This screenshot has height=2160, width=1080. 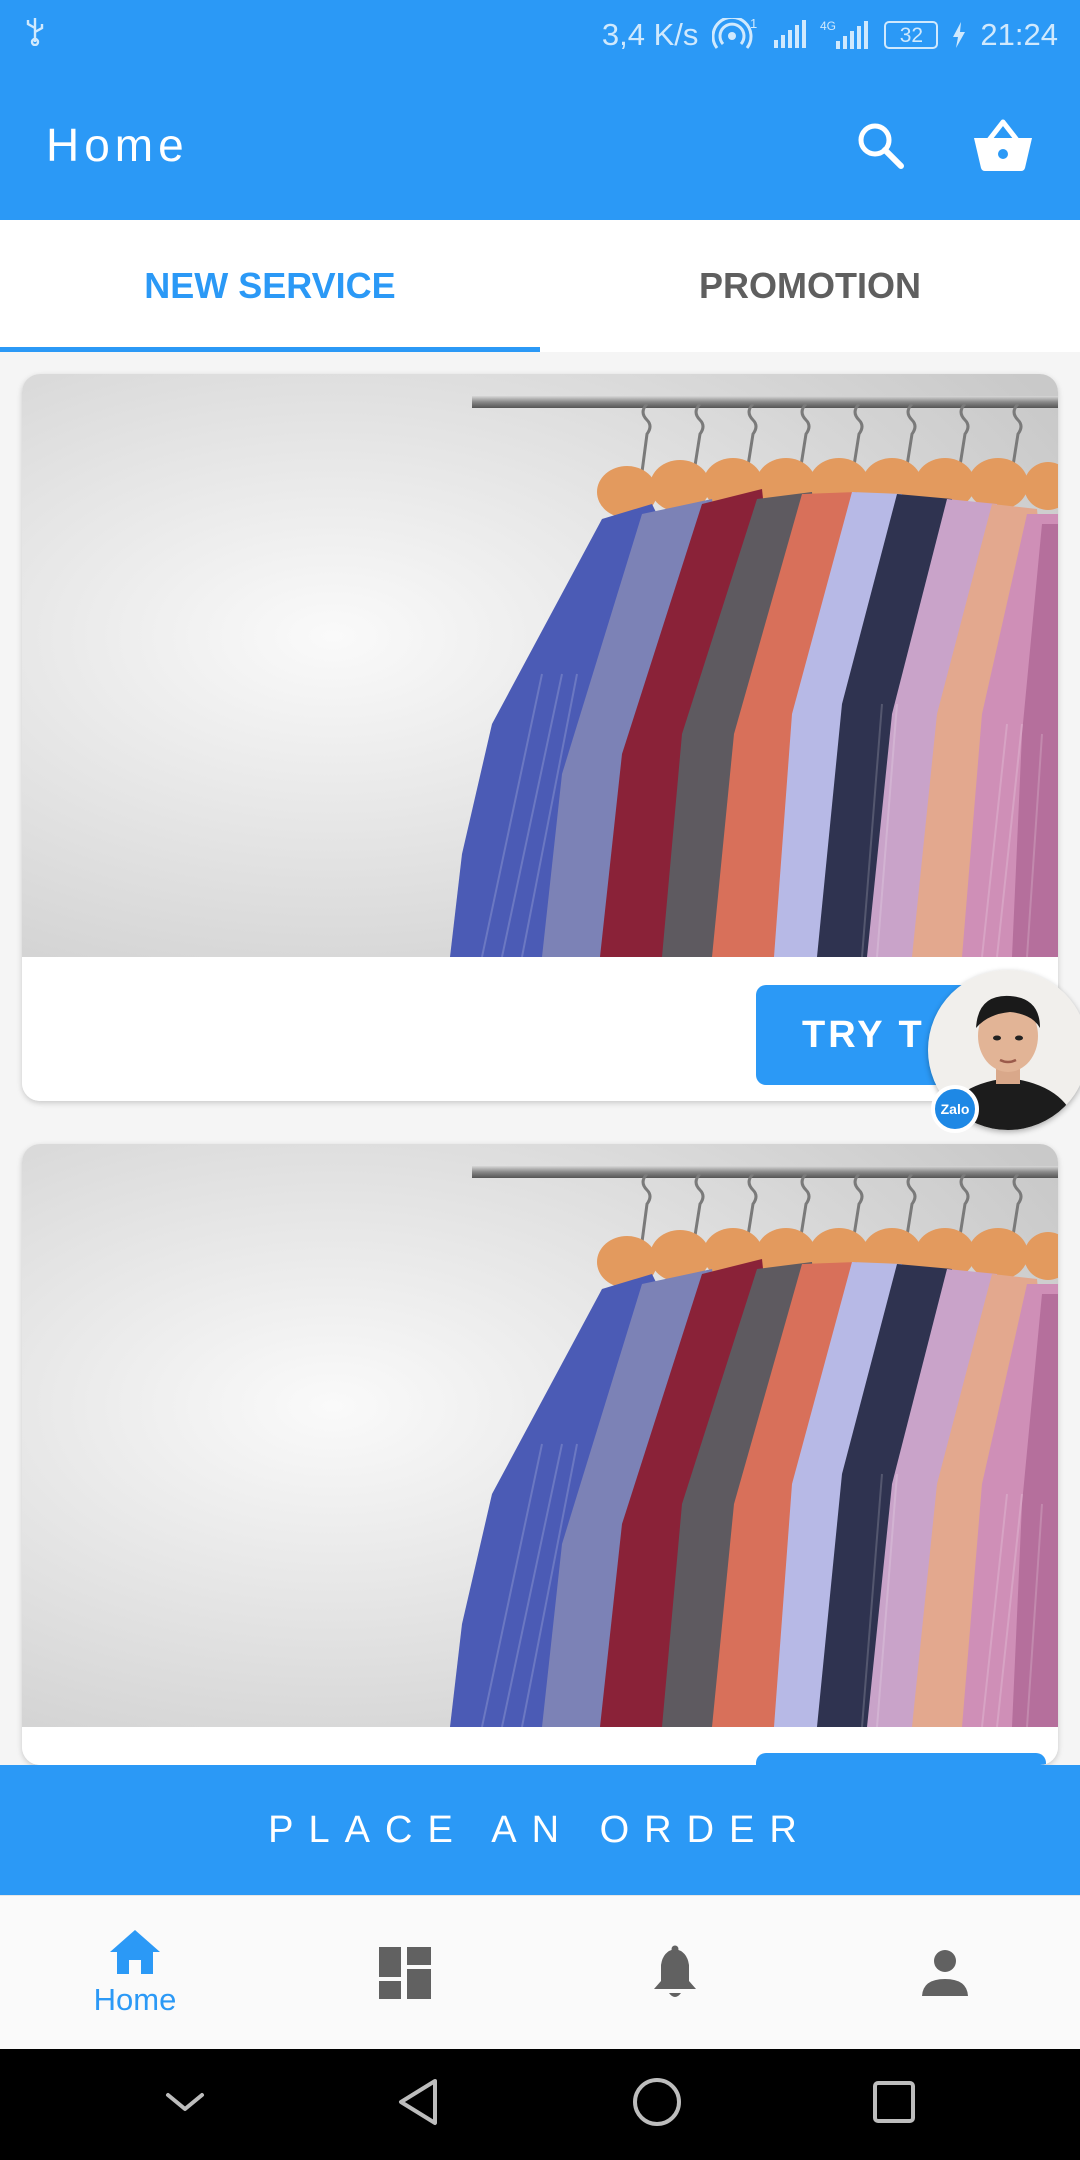 What do you see at coordinates (657, 2104) in the screenshot?
I see `home-circle-icon` at bounding box center [657, 2104].